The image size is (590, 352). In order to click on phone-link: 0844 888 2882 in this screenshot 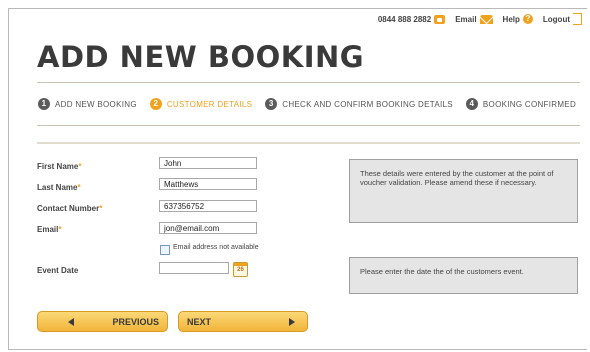, I will do `click(411, 19)`.